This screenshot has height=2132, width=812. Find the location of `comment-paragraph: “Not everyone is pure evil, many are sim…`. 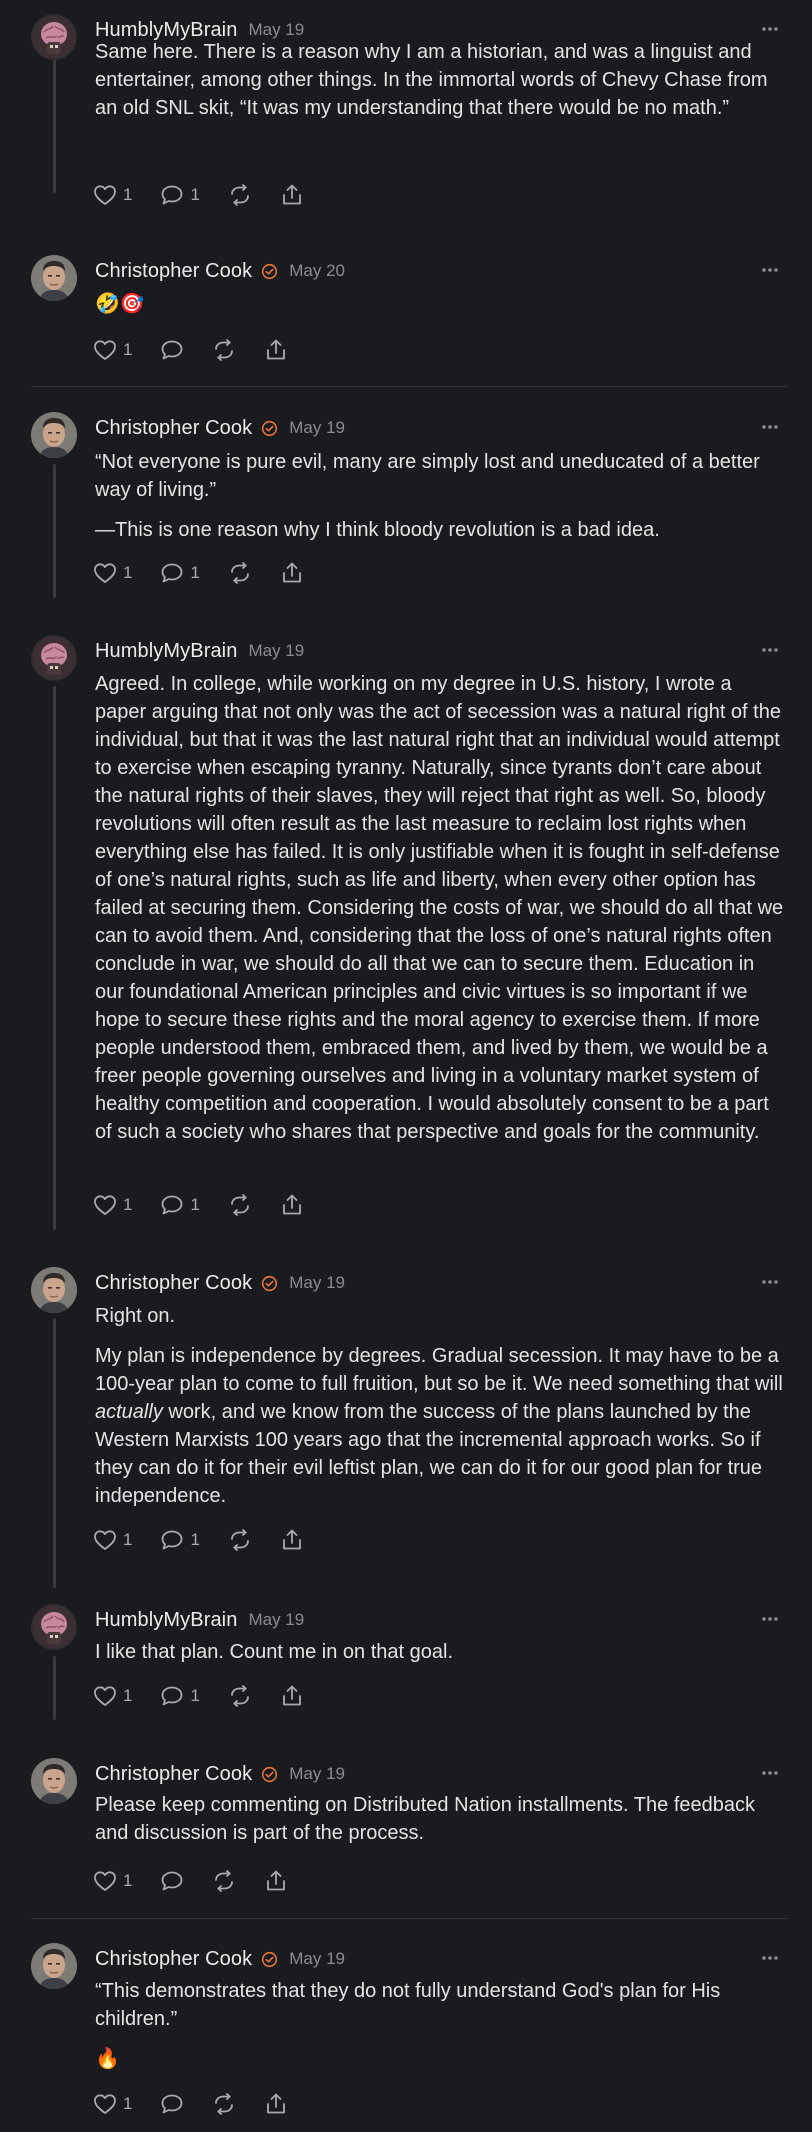

comment-paragraph: “Not everyone is pure evil, many are sim… is located at coordinates (427, 476).